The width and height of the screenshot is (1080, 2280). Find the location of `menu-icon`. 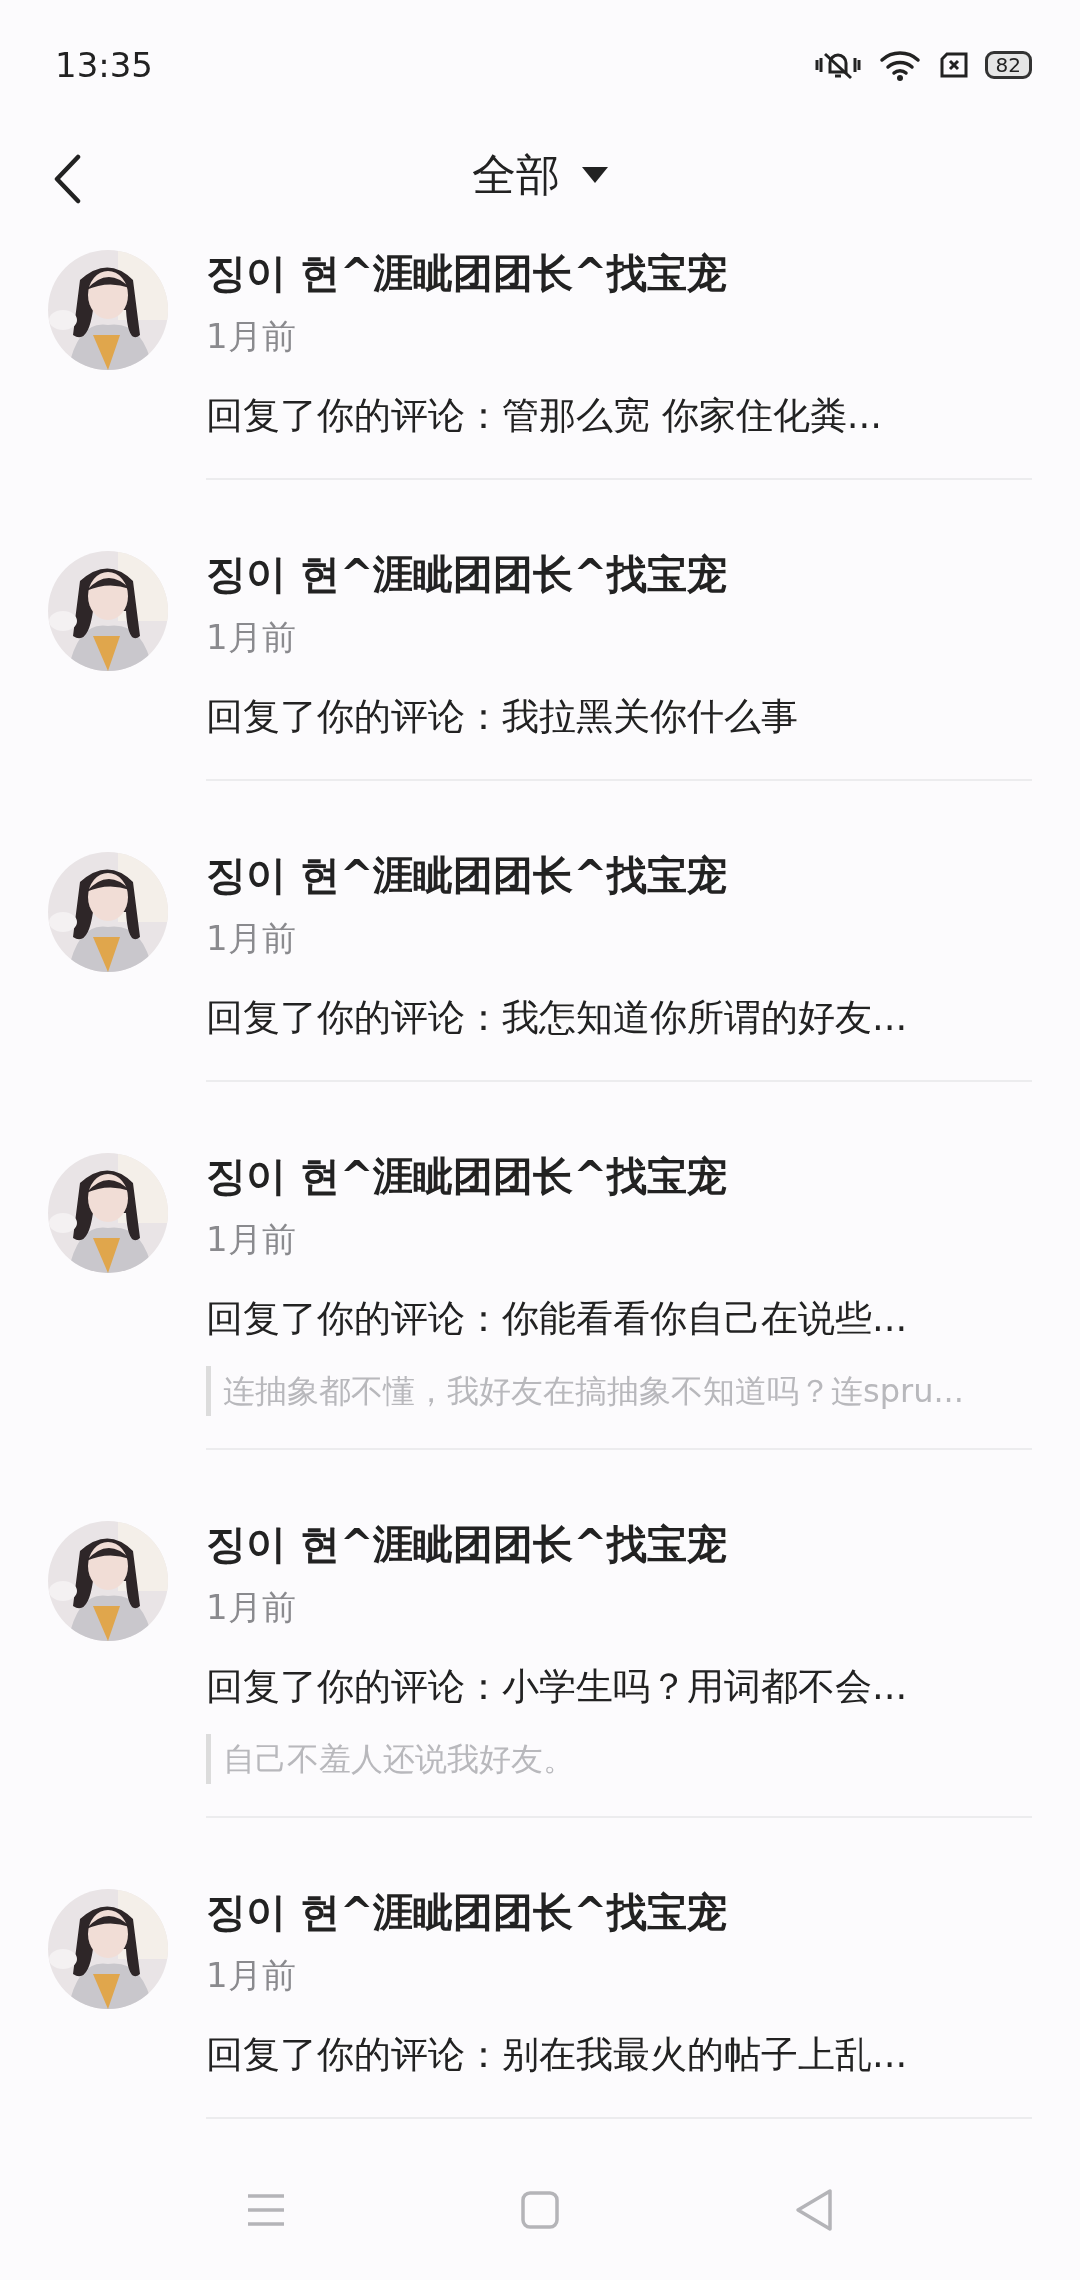

menu-icon is located at coordinates (265, 2210).